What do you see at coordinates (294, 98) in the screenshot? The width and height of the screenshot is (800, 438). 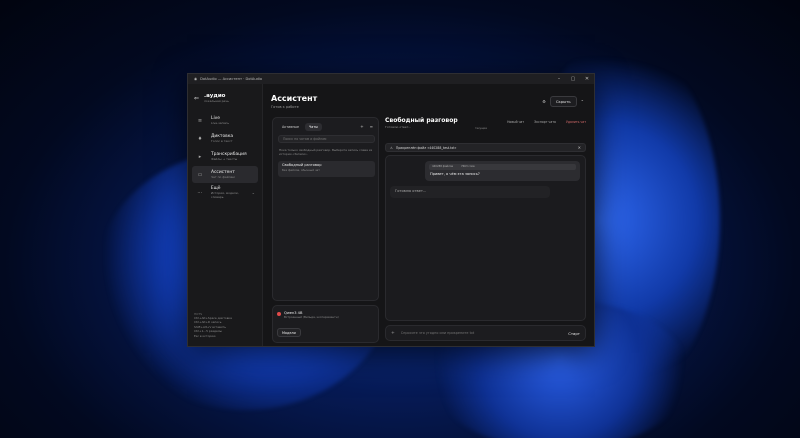 I see `page-title: Ассистент` at bounding box center [294, 98].